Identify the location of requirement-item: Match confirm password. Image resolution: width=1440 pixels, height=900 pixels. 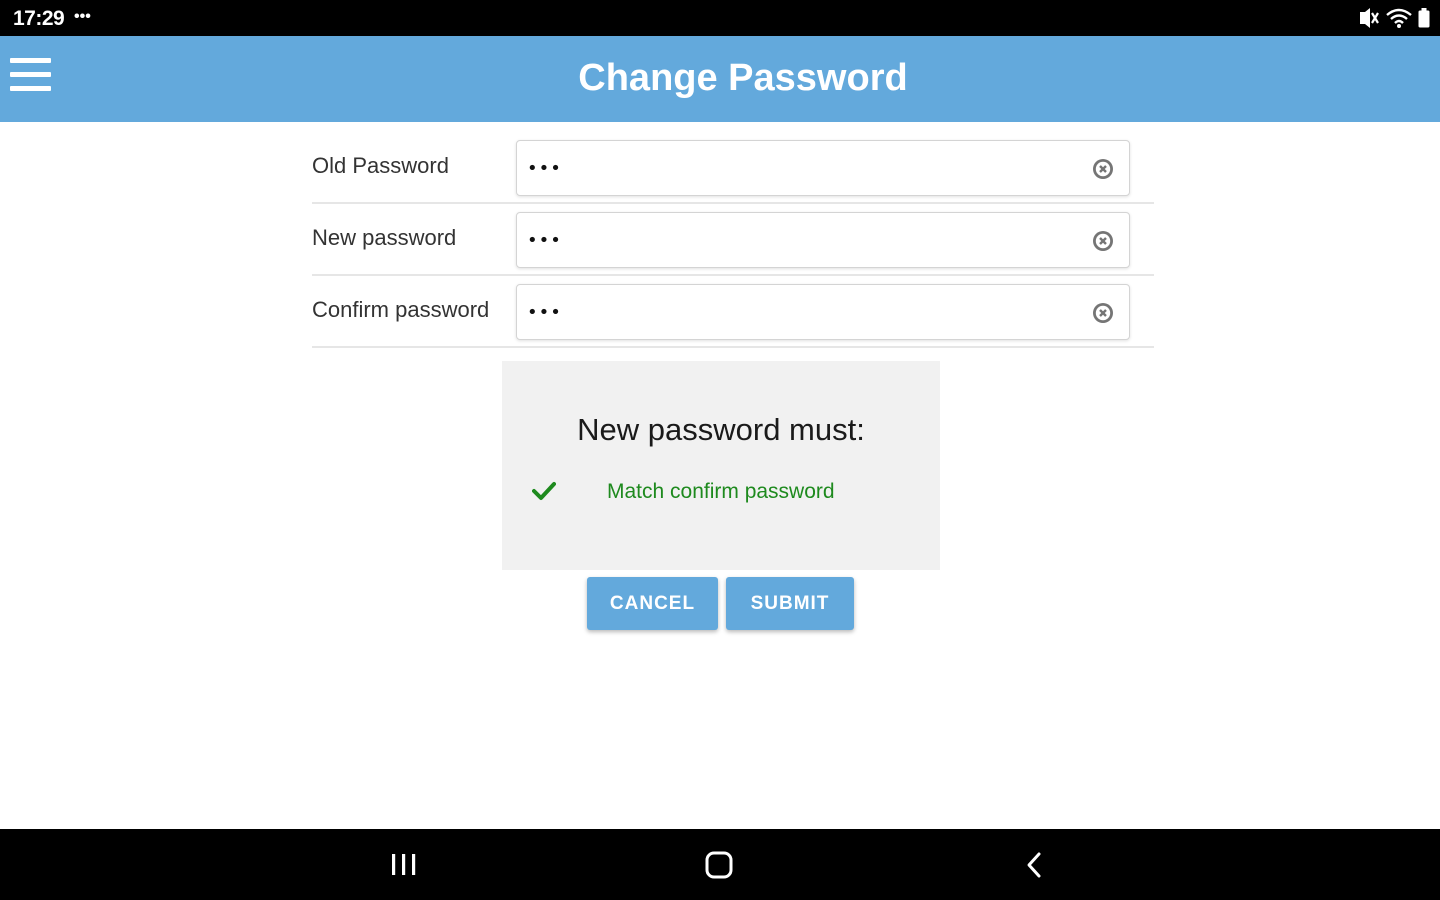
(721, 492).